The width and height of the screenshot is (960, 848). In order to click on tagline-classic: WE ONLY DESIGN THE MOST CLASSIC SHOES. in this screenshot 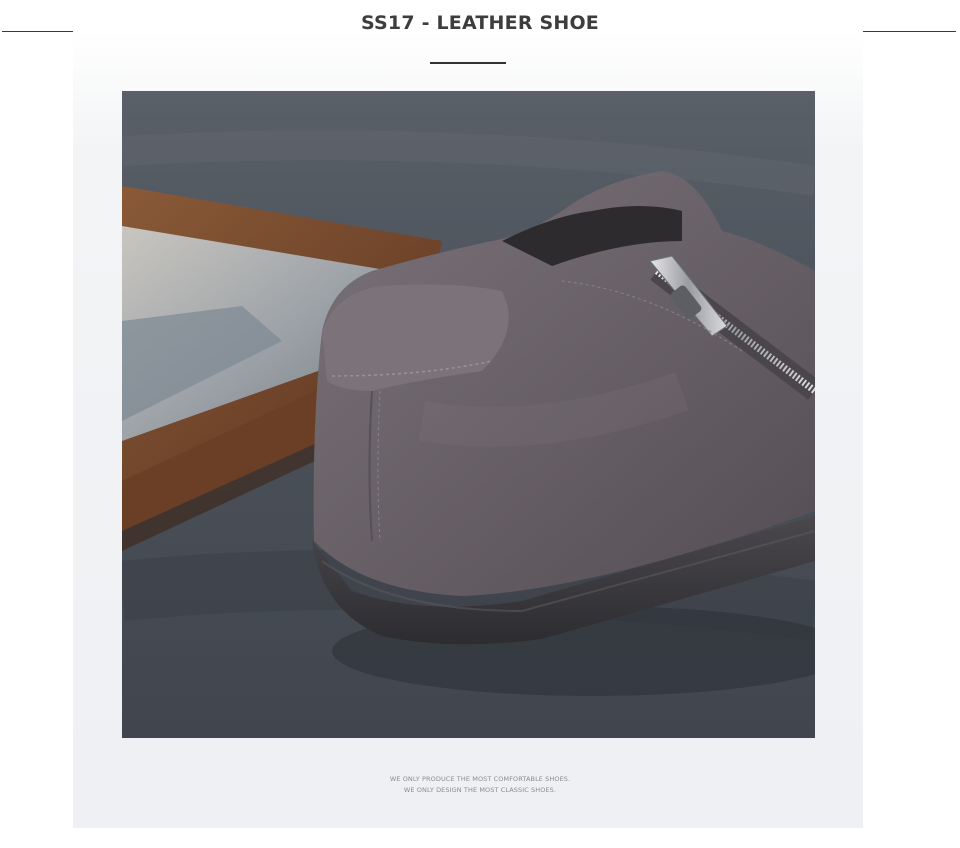, I will do `click(480, 790)`.